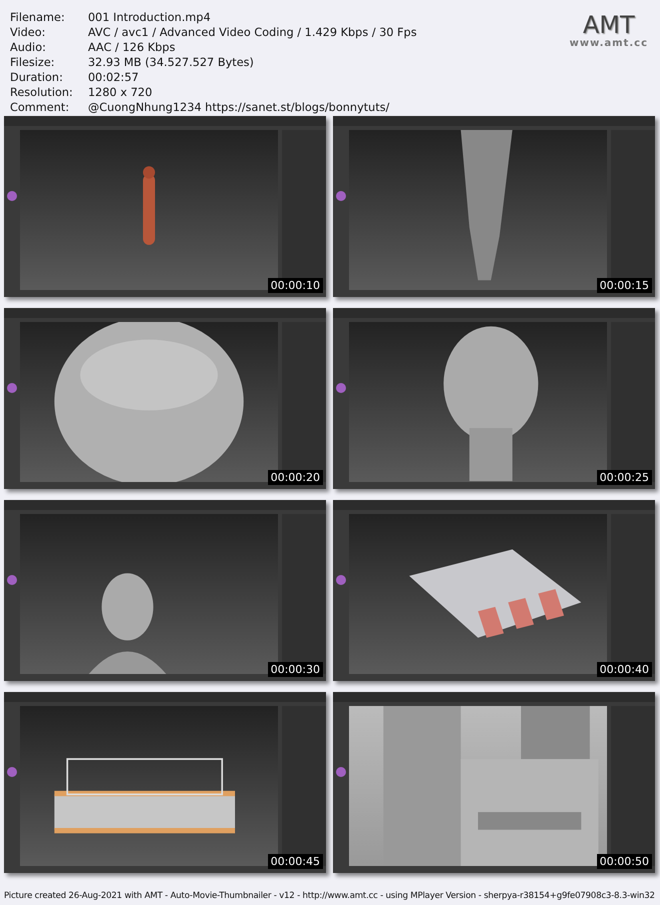  I want to click on timestamp: 00:00:45, so click(295, 861).